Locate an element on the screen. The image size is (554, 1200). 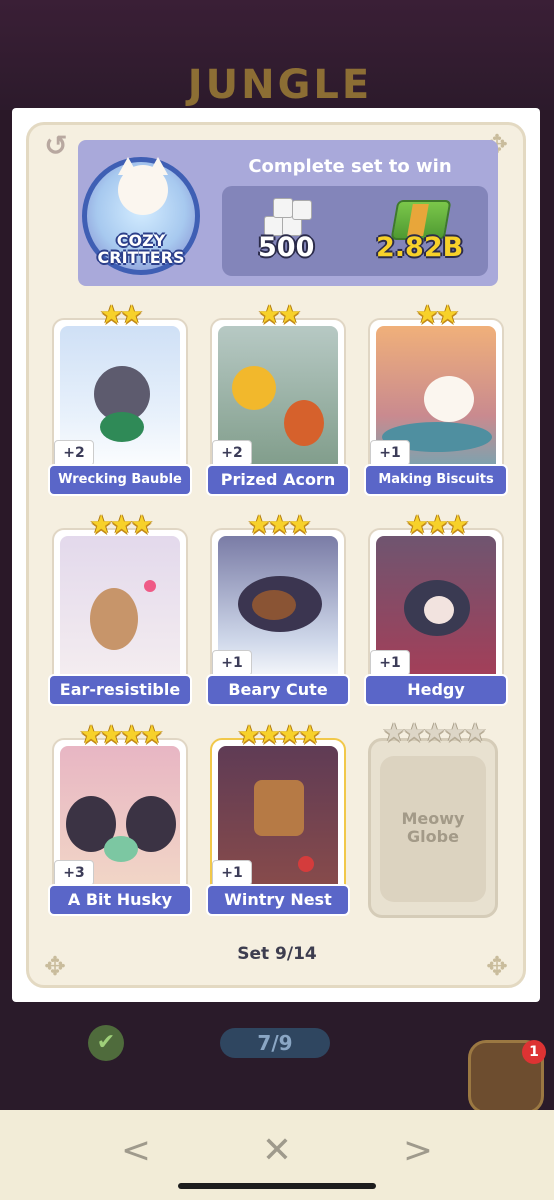
check-icon: ✔ is located at coordinates (106, 1043).